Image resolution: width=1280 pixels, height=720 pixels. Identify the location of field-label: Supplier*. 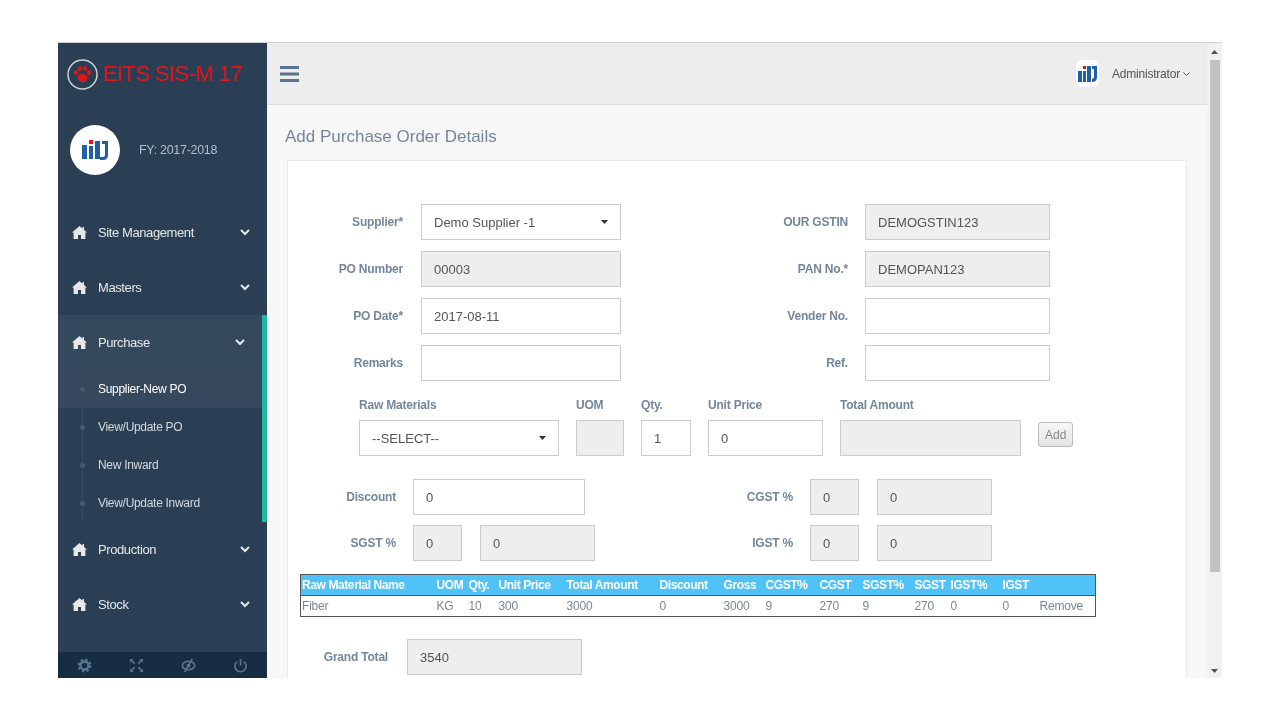
(377, 222).